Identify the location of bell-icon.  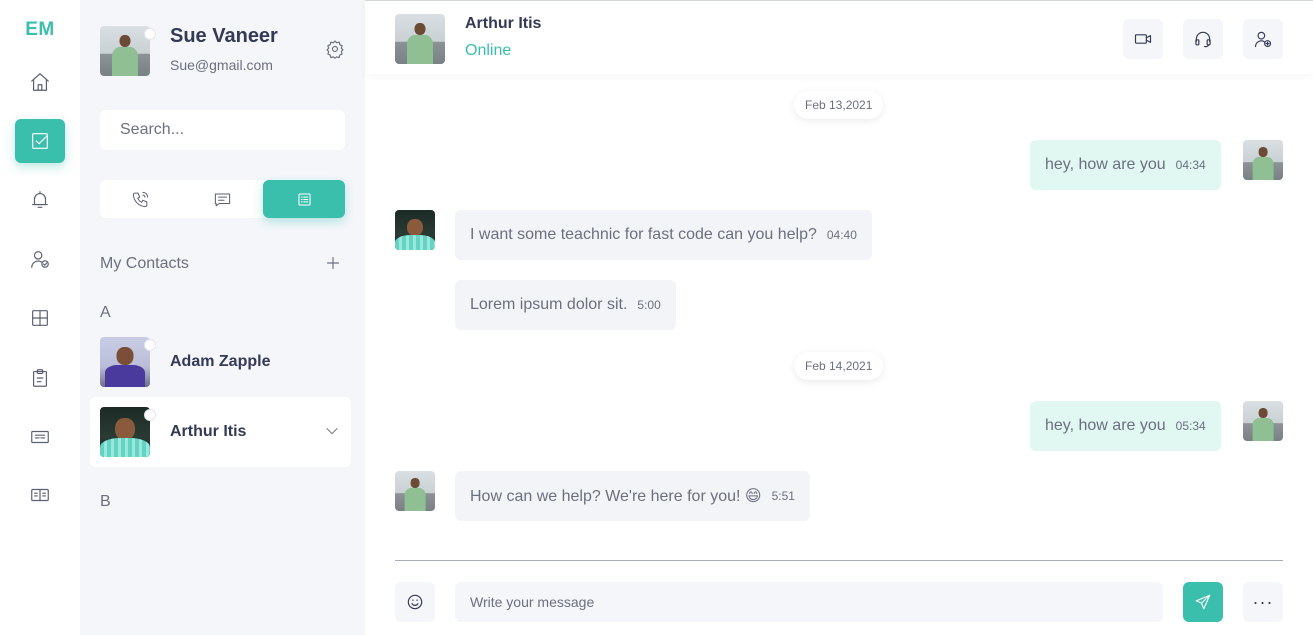
(40, 199).